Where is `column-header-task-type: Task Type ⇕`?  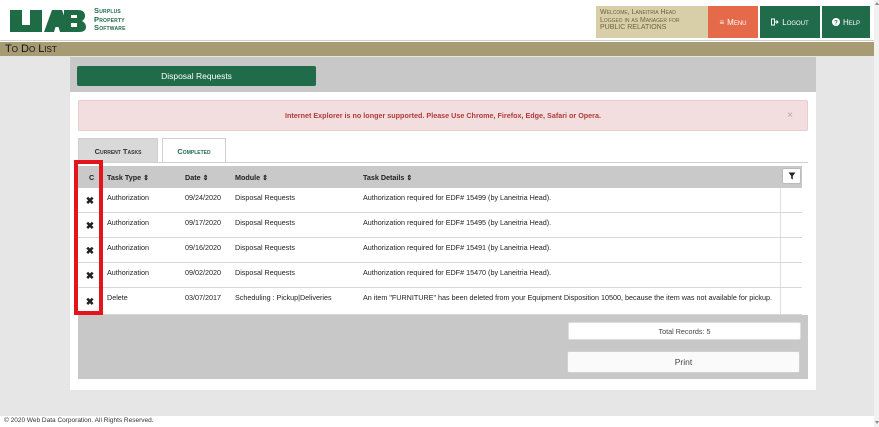
column-header-task-type: Task Type ⇕ is located at coordinates (128, 177).